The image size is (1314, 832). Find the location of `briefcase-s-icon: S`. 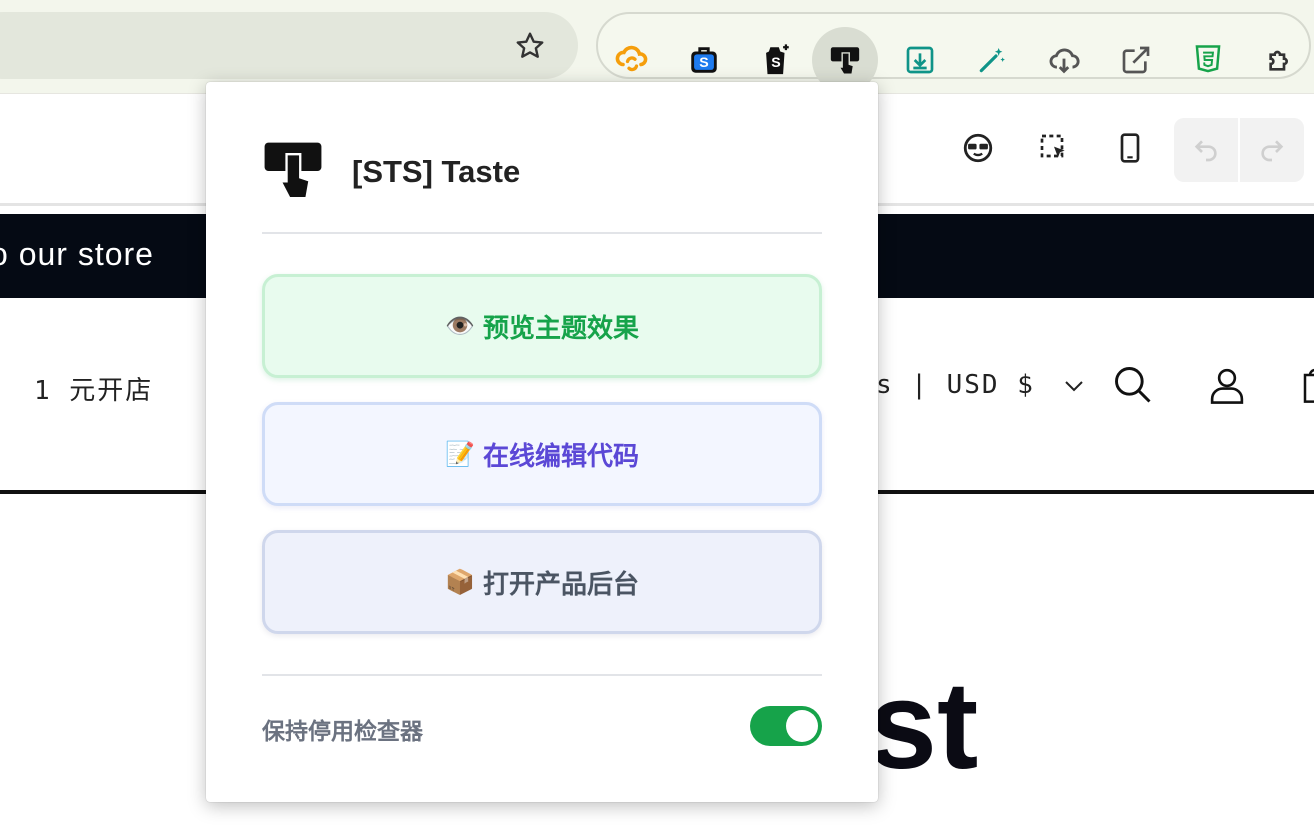

briefcase-s-icon: S is located at coordinates (704, 60).